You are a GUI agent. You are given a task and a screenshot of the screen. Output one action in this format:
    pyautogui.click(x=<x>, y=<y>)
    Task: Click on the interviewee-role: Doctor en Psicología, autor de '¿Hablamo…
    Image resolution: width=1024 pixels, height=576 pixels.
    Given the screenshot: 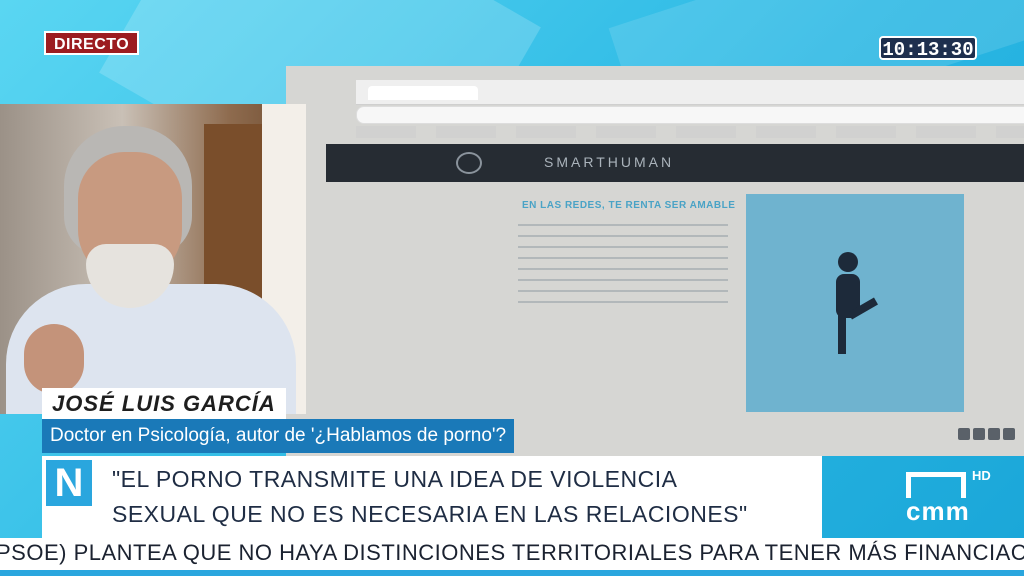 What is the action you would take?
    pyautogui.click(x=278, y=435)
    